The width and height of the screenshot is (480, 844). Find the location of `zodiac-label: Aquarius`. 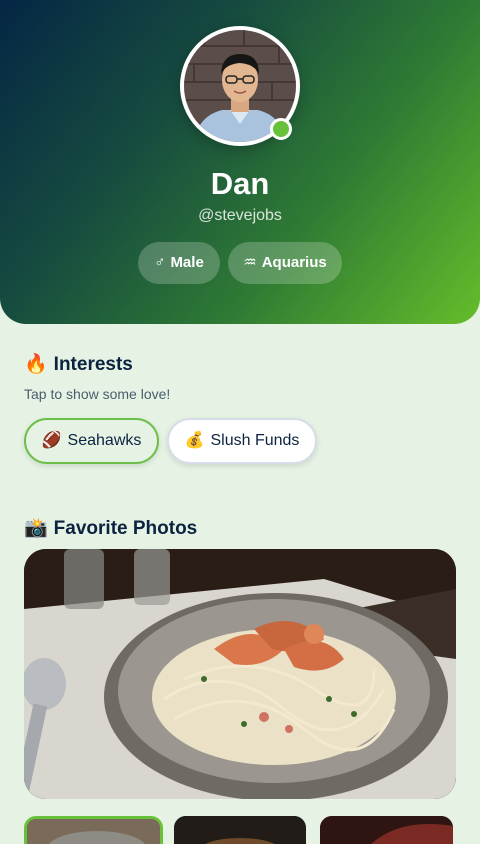

zodiac-label: Aquarius is located at coordinates (294, 262).